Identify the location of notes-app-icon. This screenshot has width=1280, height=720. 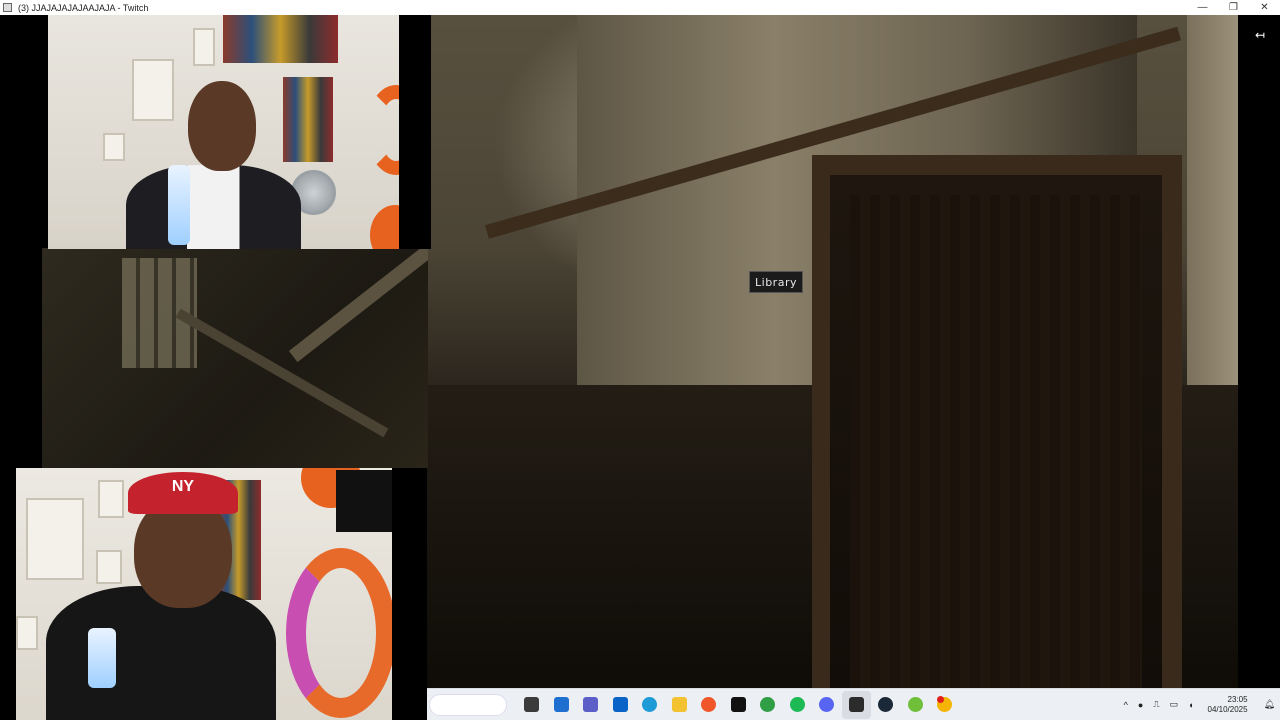
(856, 704).